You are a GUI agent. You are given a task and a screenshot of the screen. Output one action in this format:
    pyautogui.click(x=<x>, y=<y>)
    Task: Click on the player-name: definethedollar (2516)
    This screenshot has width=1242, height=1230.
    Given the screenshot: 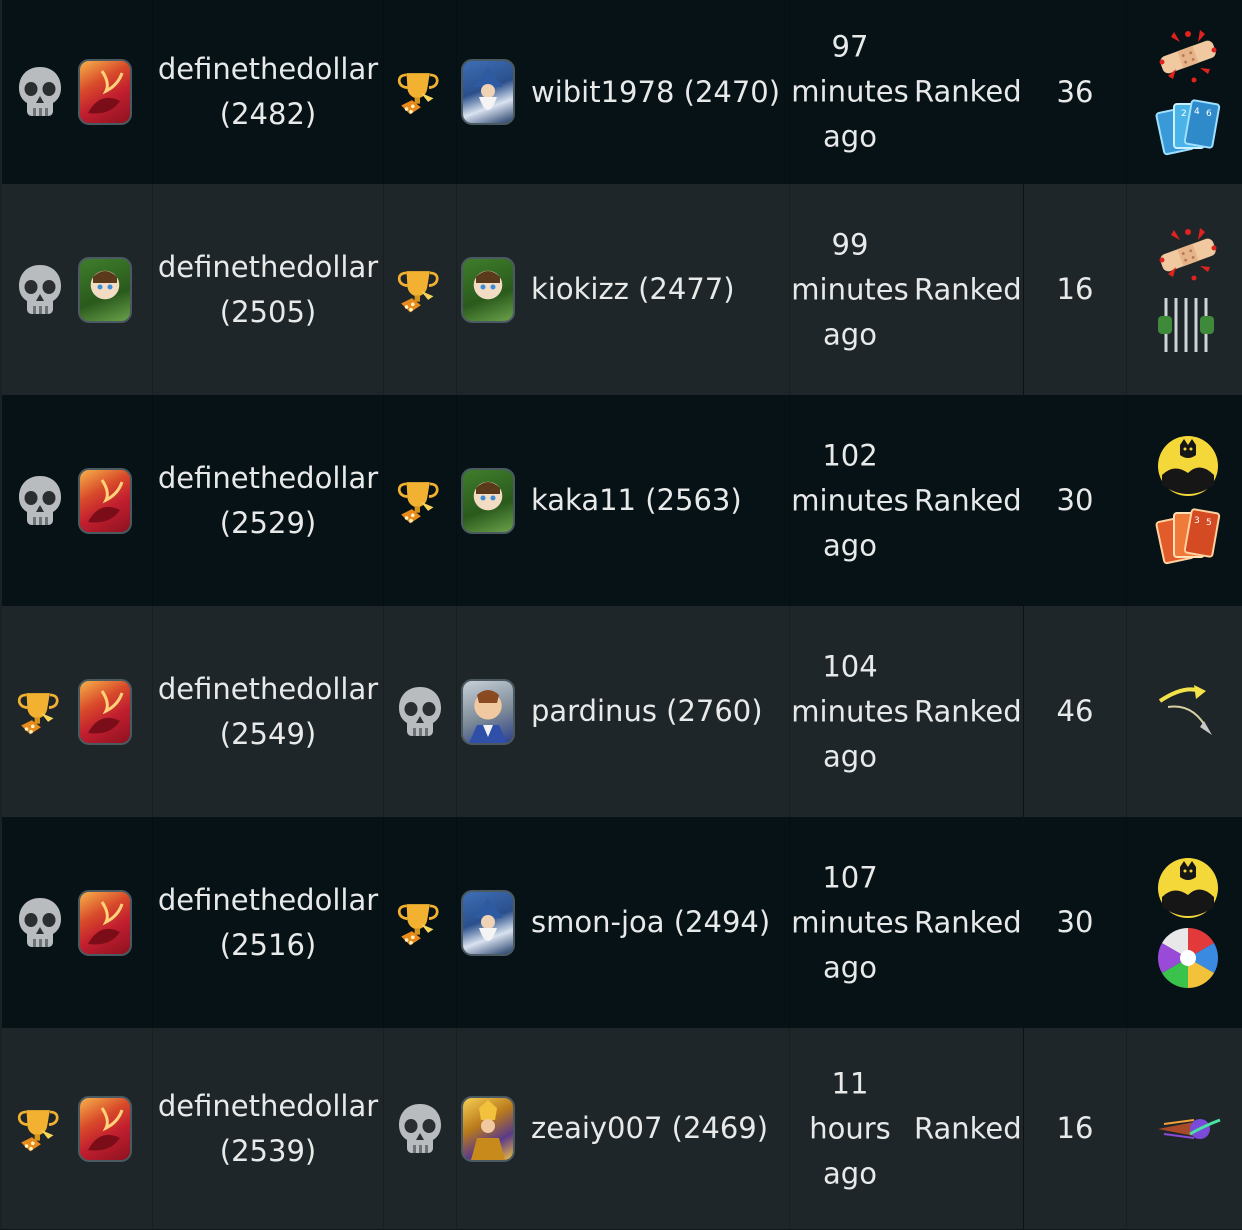 What is the action you would take?
    pyautogui.click(x=268, y=923)
    